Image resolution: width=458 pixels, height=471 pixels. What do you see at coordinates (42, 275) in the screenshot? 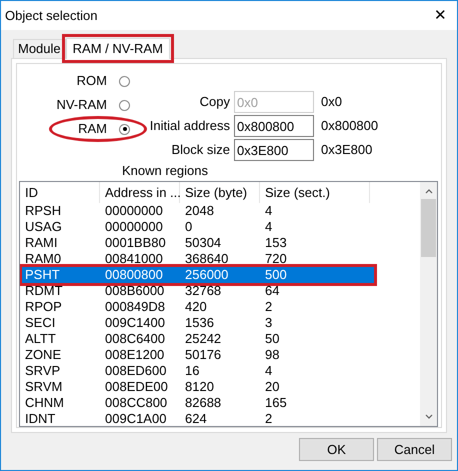
I see `table-cell-text: PSHT` at bounding box center [42, 275].